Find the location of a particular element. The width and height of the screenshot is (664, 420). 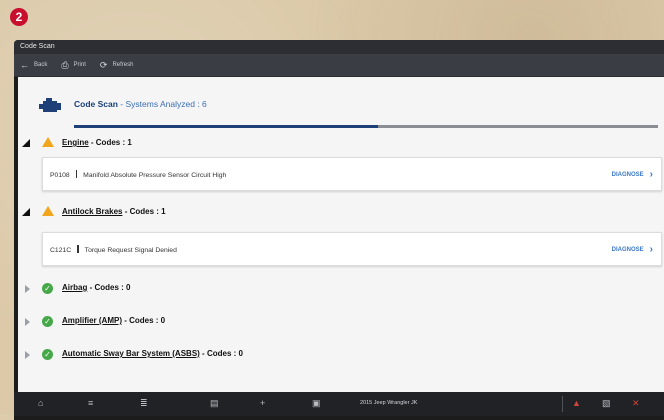

system-label: Antilock Brakes - Codes : 1 is located at coordinates (114, 211).